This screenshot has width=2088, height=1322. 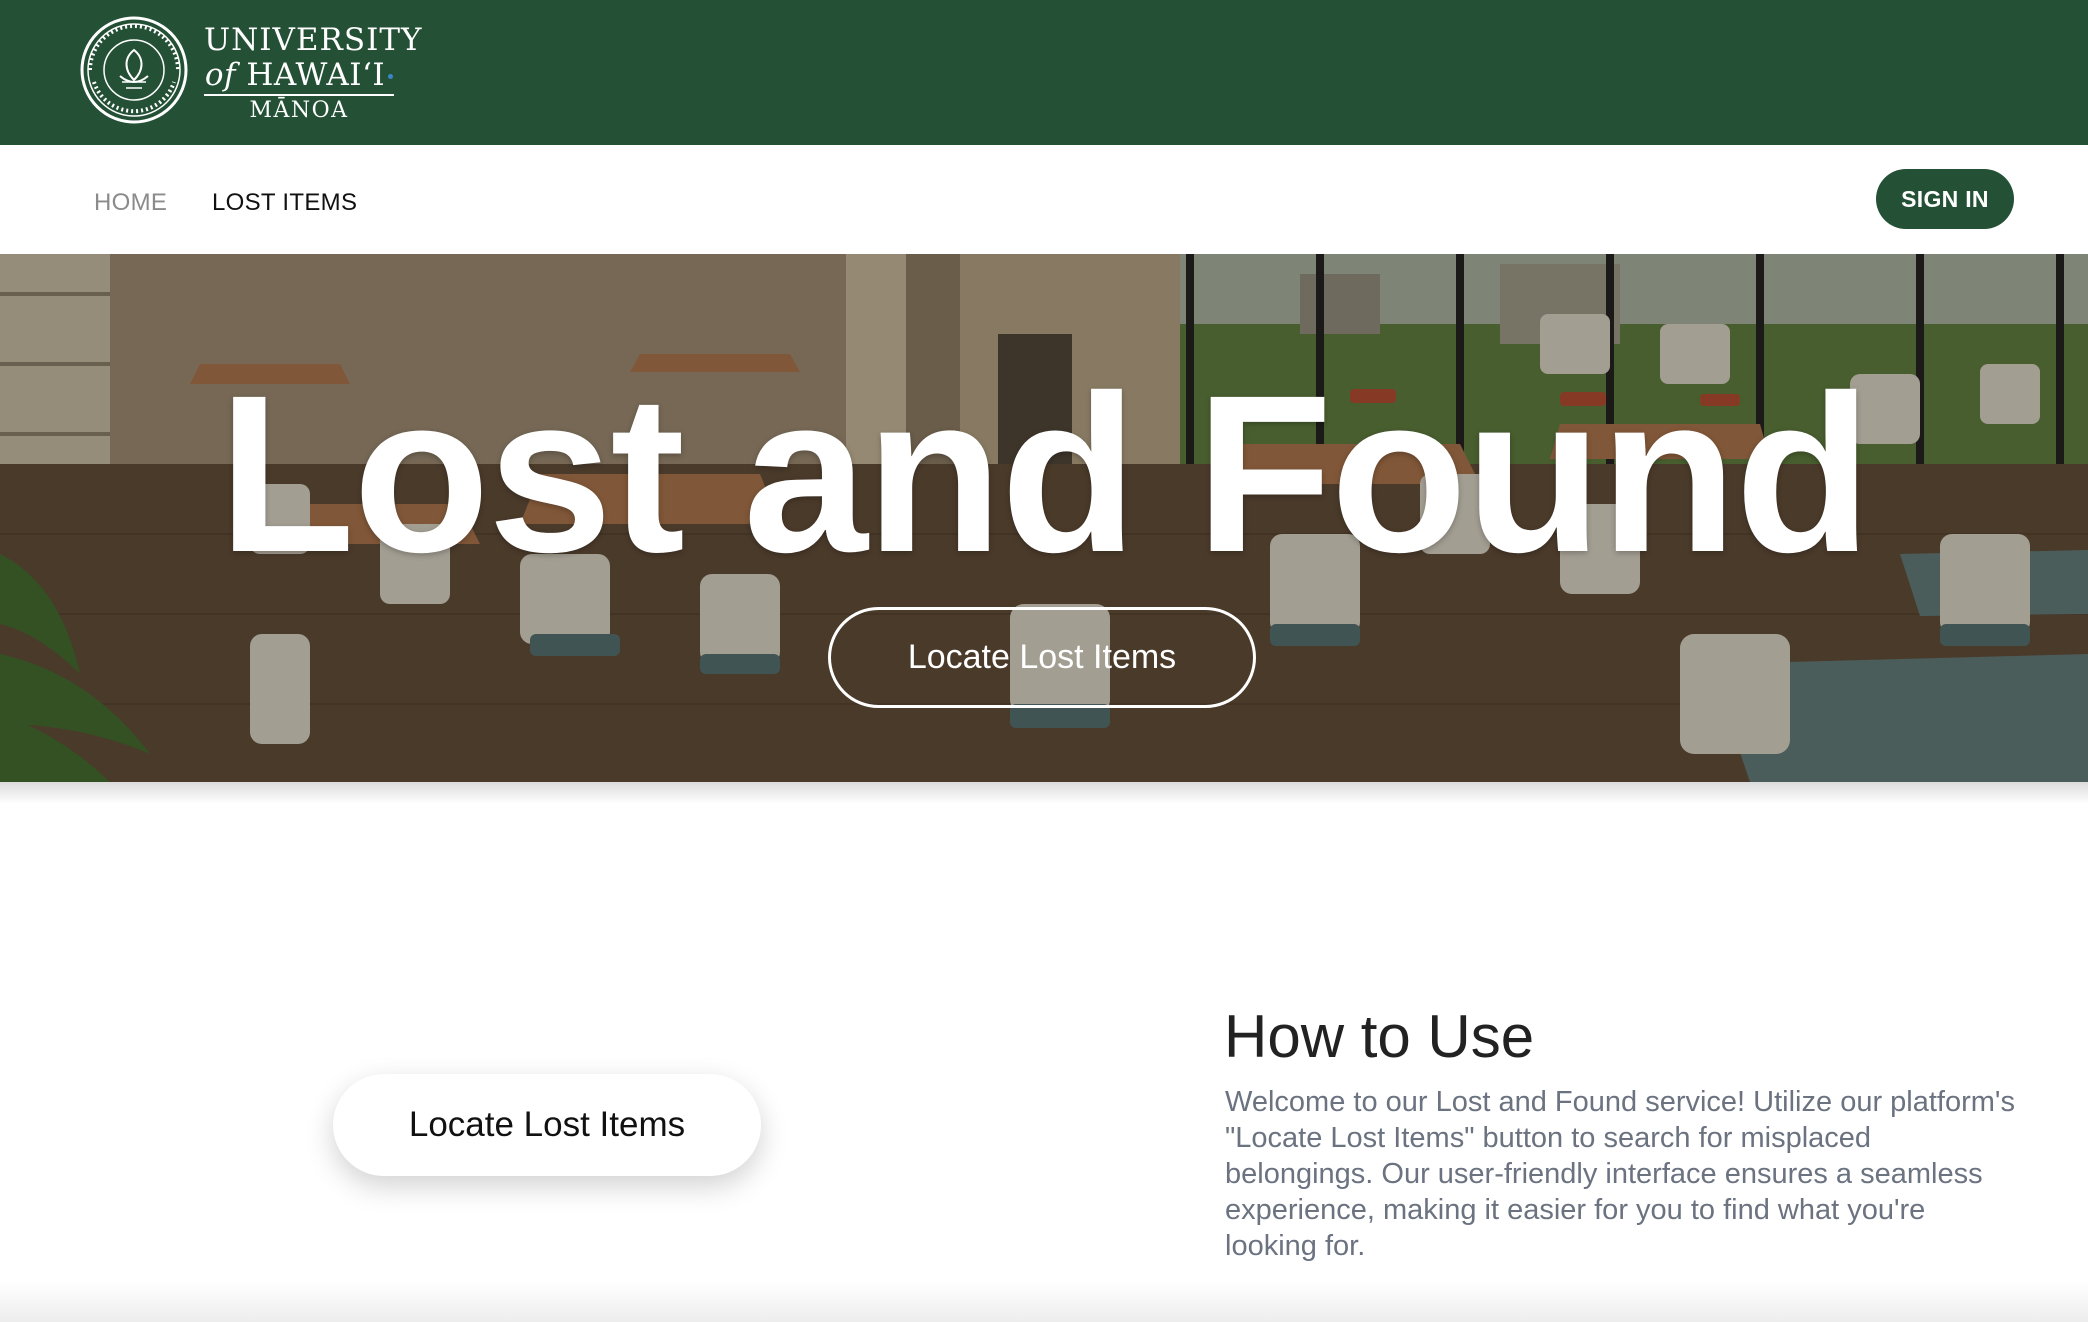 I want to click on wordmark-line-hawaii: of HAWAIʻI, so click(x=299, y=77).